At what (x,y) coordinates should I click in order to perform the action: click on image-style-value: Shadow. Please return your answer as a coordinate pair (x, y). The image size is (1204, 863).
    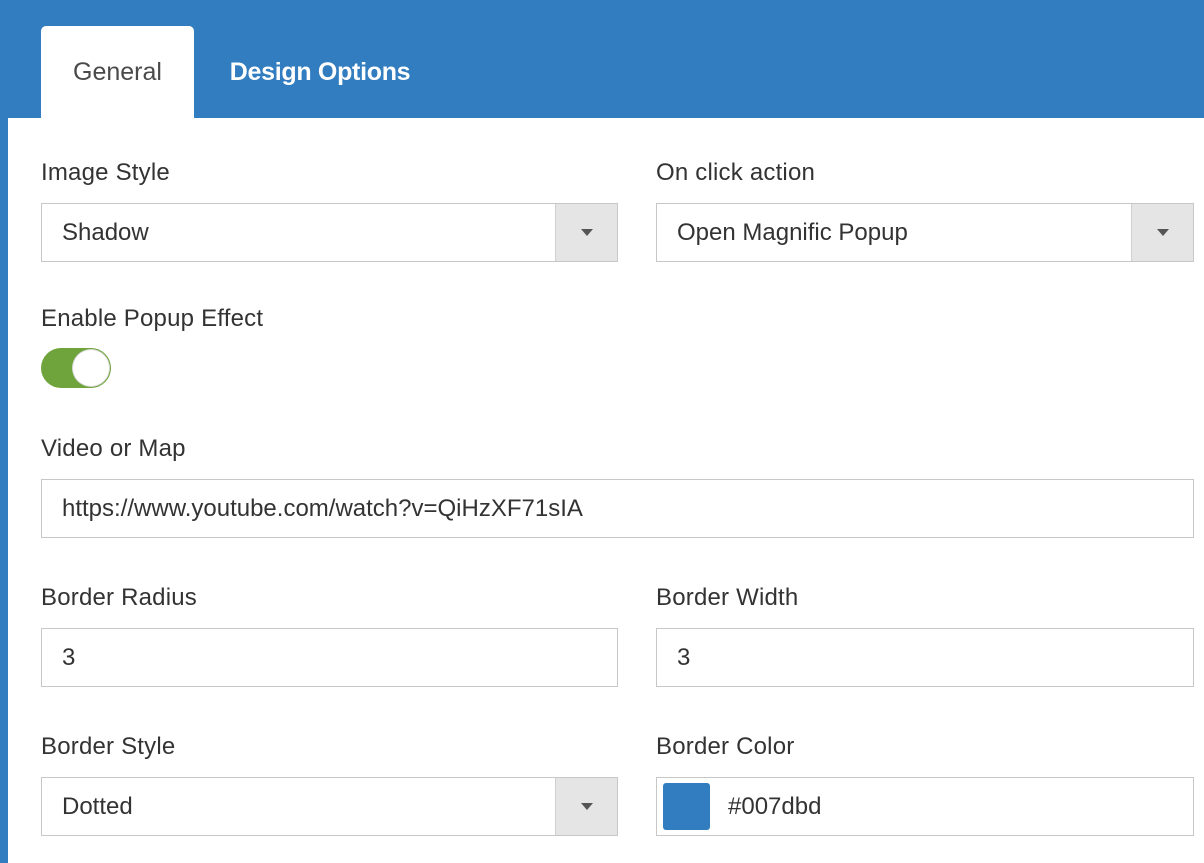
    Looking at the image, I should click on (105, 232).